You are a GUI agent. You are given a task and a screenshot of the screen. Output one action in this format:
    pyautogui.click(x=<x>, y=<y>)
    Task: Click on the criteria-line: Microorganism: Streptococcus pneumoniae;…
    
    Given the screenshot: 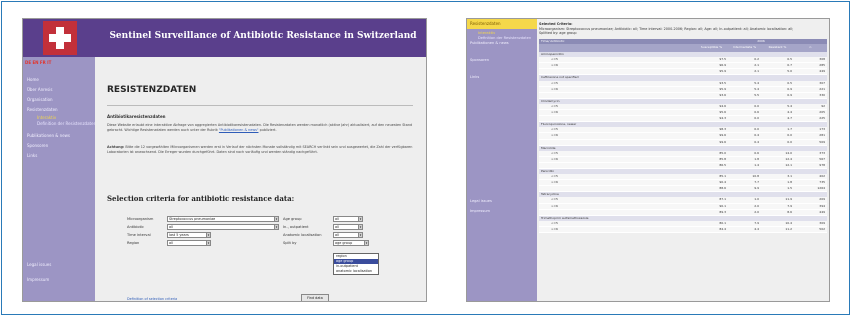 What is the action you would take?
    pyautogui.click(x=666, y=28)
    